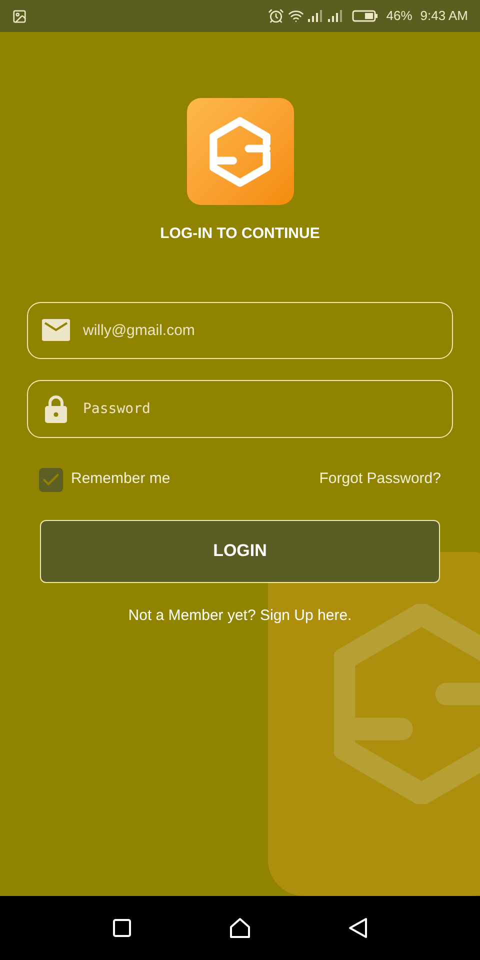 The height and width of the screenshot is (960, 480). Describe the element at coordinates (240, 551) in the screenshot. I see `login-button: LOGIN` at that location.